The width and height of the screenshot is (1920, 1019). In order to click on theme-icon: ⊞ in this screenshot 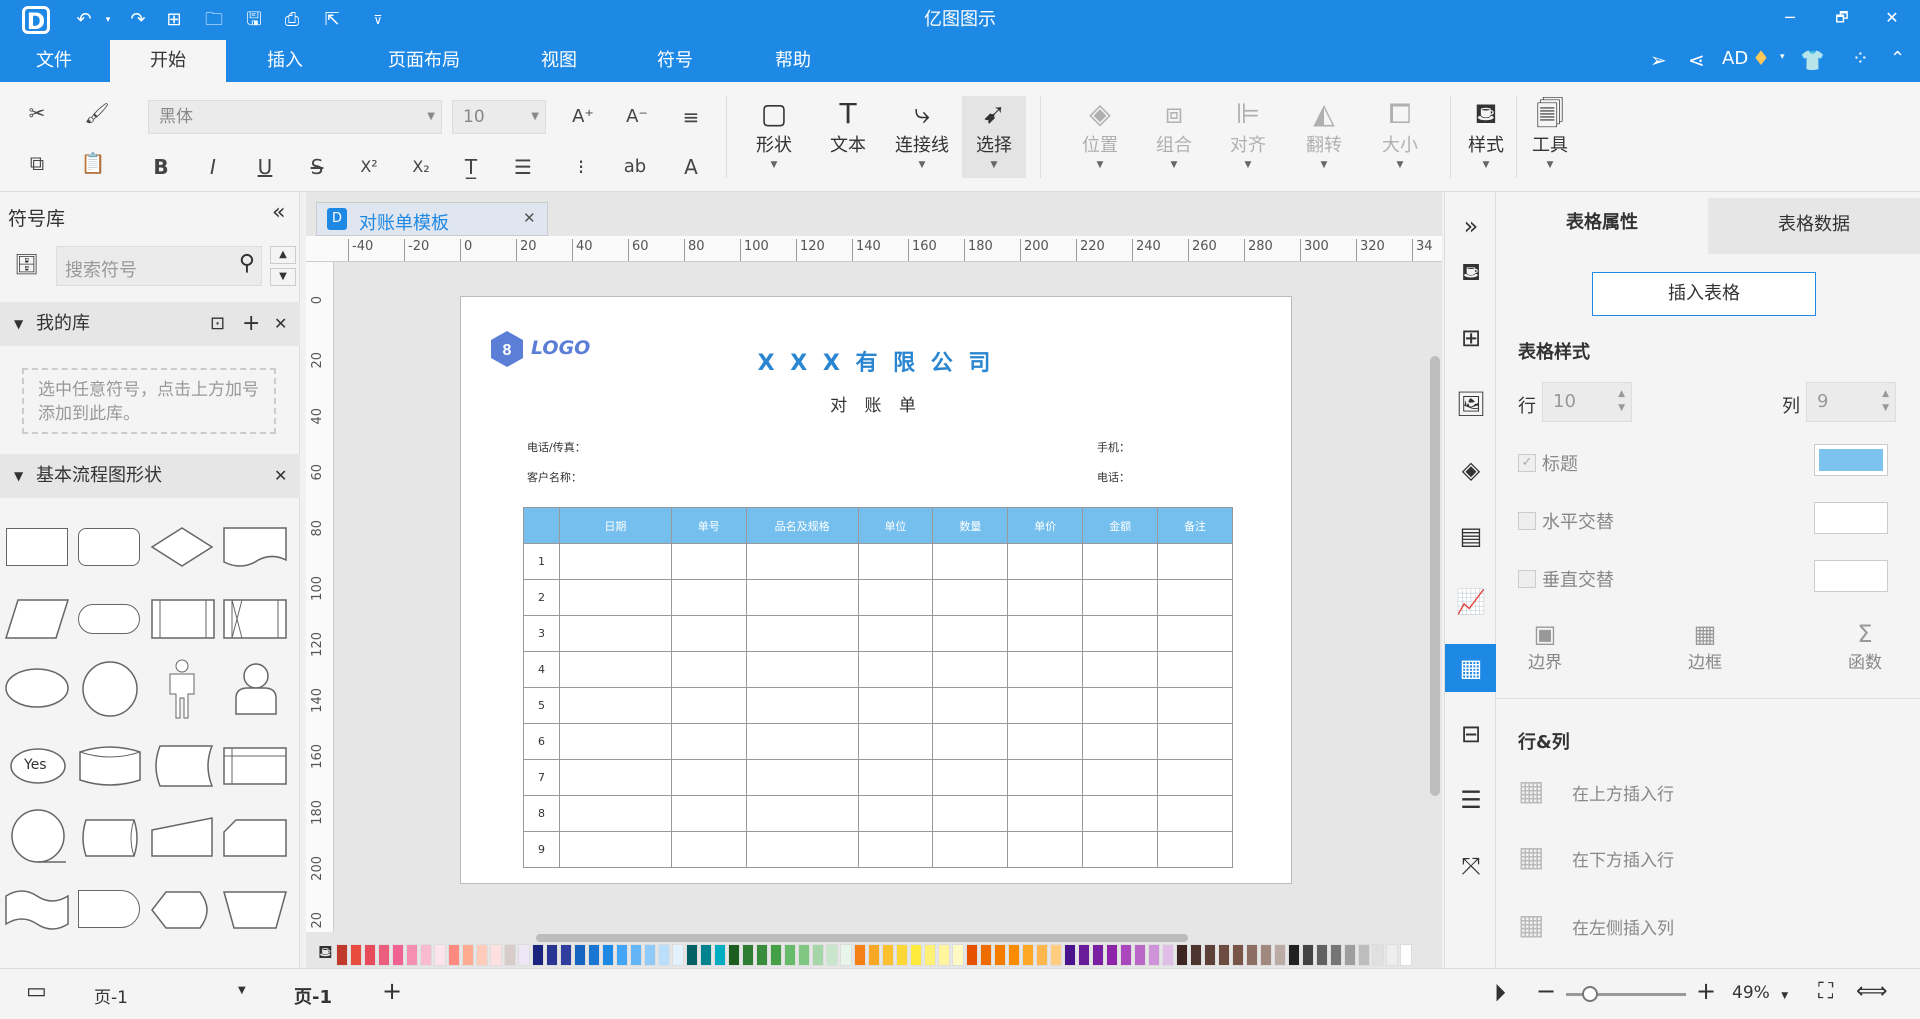, I will do `click(1471, 338)`.